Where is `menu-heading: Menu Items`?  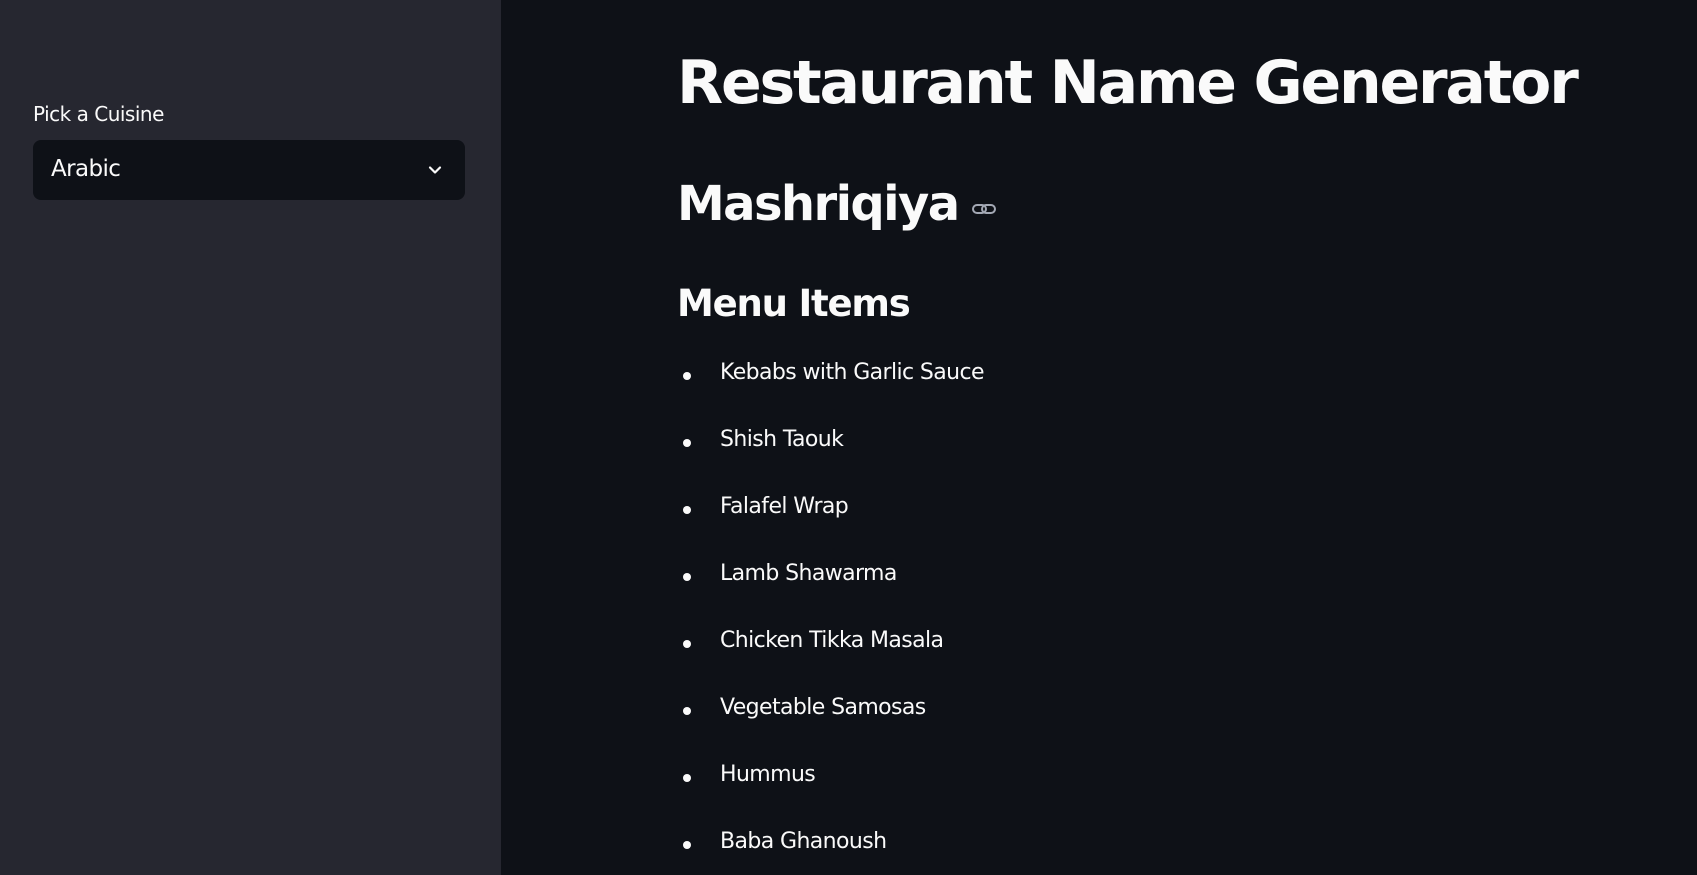 menu-heading: Menu Items is located at coordinates (794, 303).